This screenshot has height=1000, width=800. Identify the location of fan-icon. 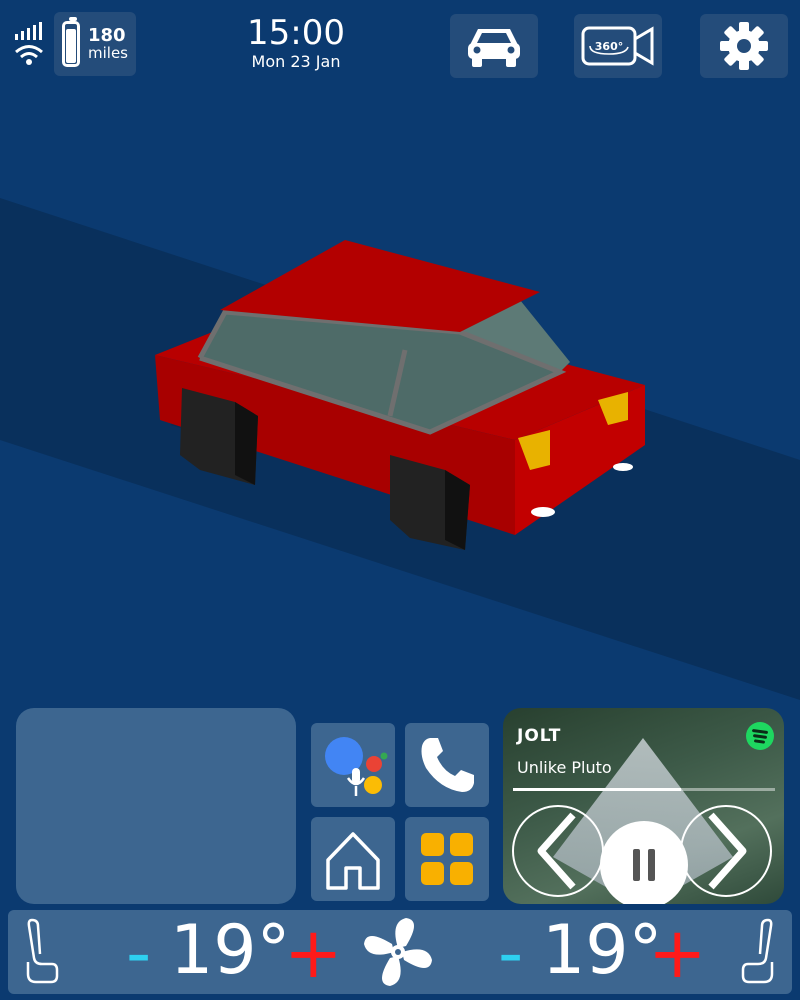
(398, 952).